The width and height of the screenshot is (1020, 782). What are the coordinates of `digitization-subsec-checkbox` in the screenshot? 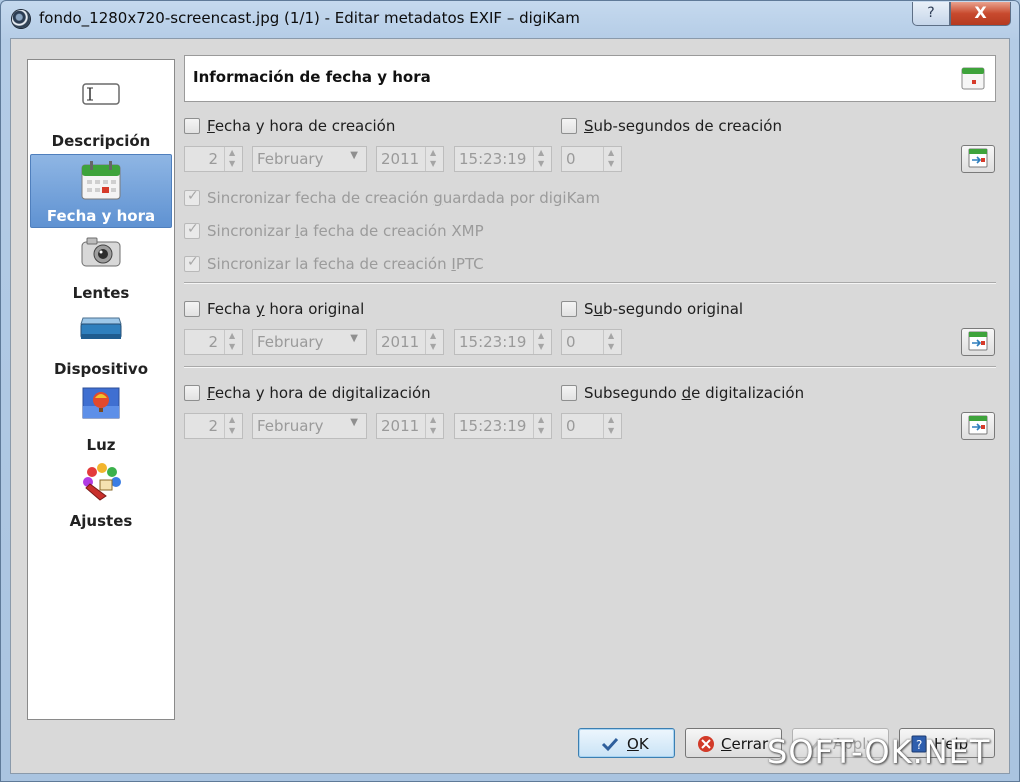 It's located at (569, 393).